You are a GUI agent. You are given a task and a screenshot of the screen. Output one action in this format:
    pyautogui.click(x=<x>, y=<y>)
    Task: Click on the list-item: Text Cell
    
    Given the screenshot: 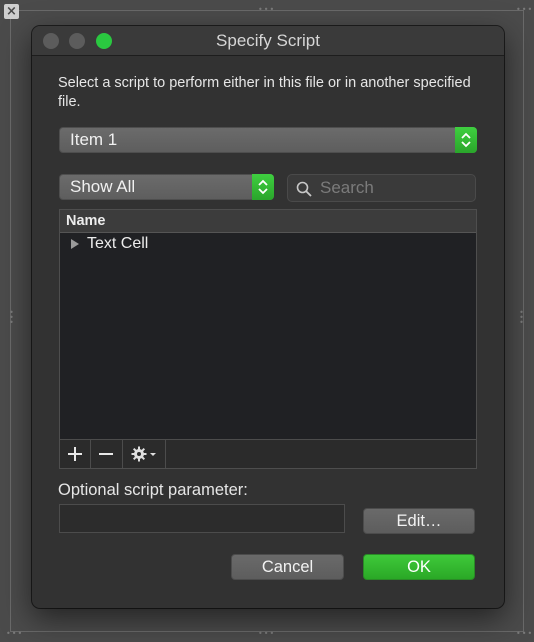 What is the action you would take?
    pyautogui.click(x=268, y=245)
    